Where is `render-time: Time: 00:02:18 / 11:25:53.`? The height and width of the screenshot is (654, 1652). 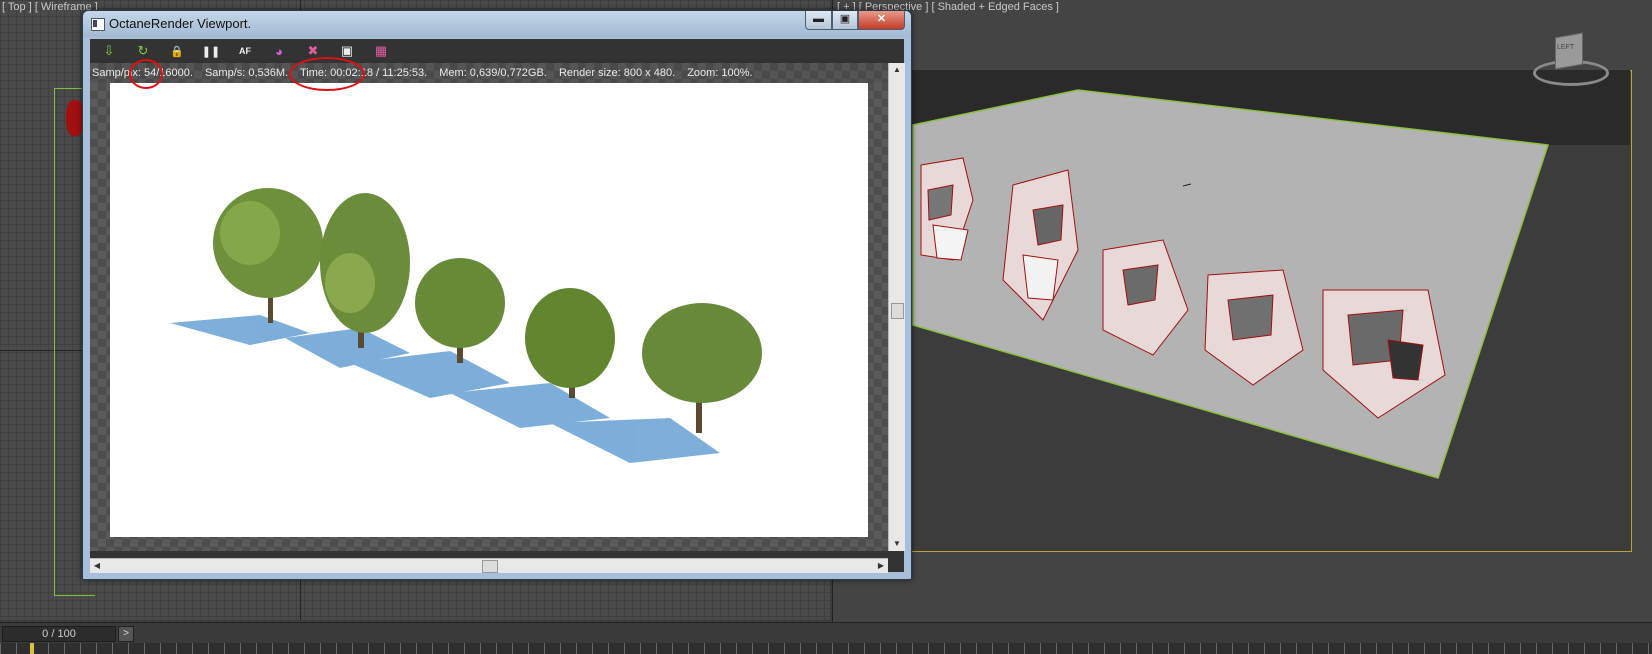 render-time: Time: 00:02:18 / 11:25:53. is located at coordinates (363, 73).